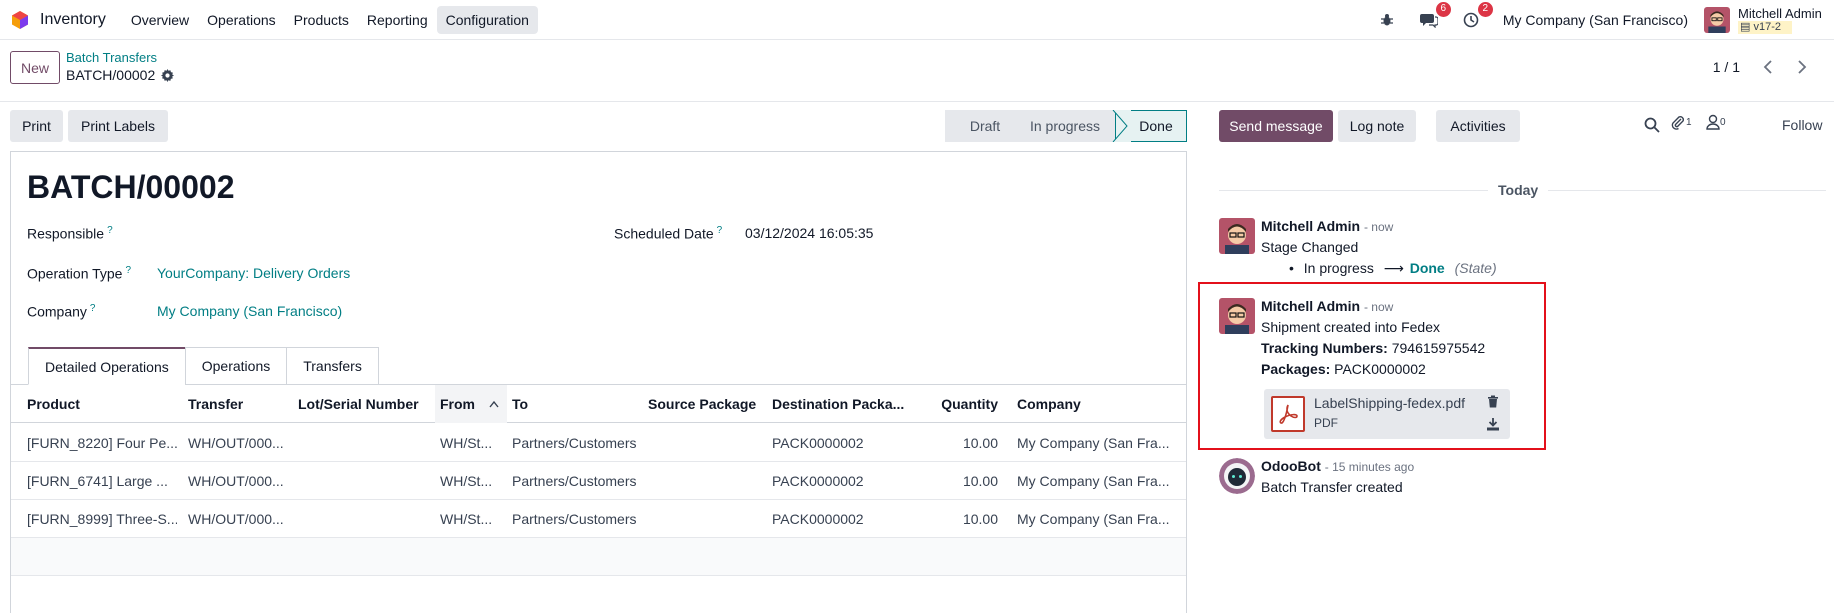 This screenshot has width=1834, height=613. What do you see at coordinates (241, 20) in the screenshot?
I see `menu-operations: Operations` at bounding box center [241, 20].